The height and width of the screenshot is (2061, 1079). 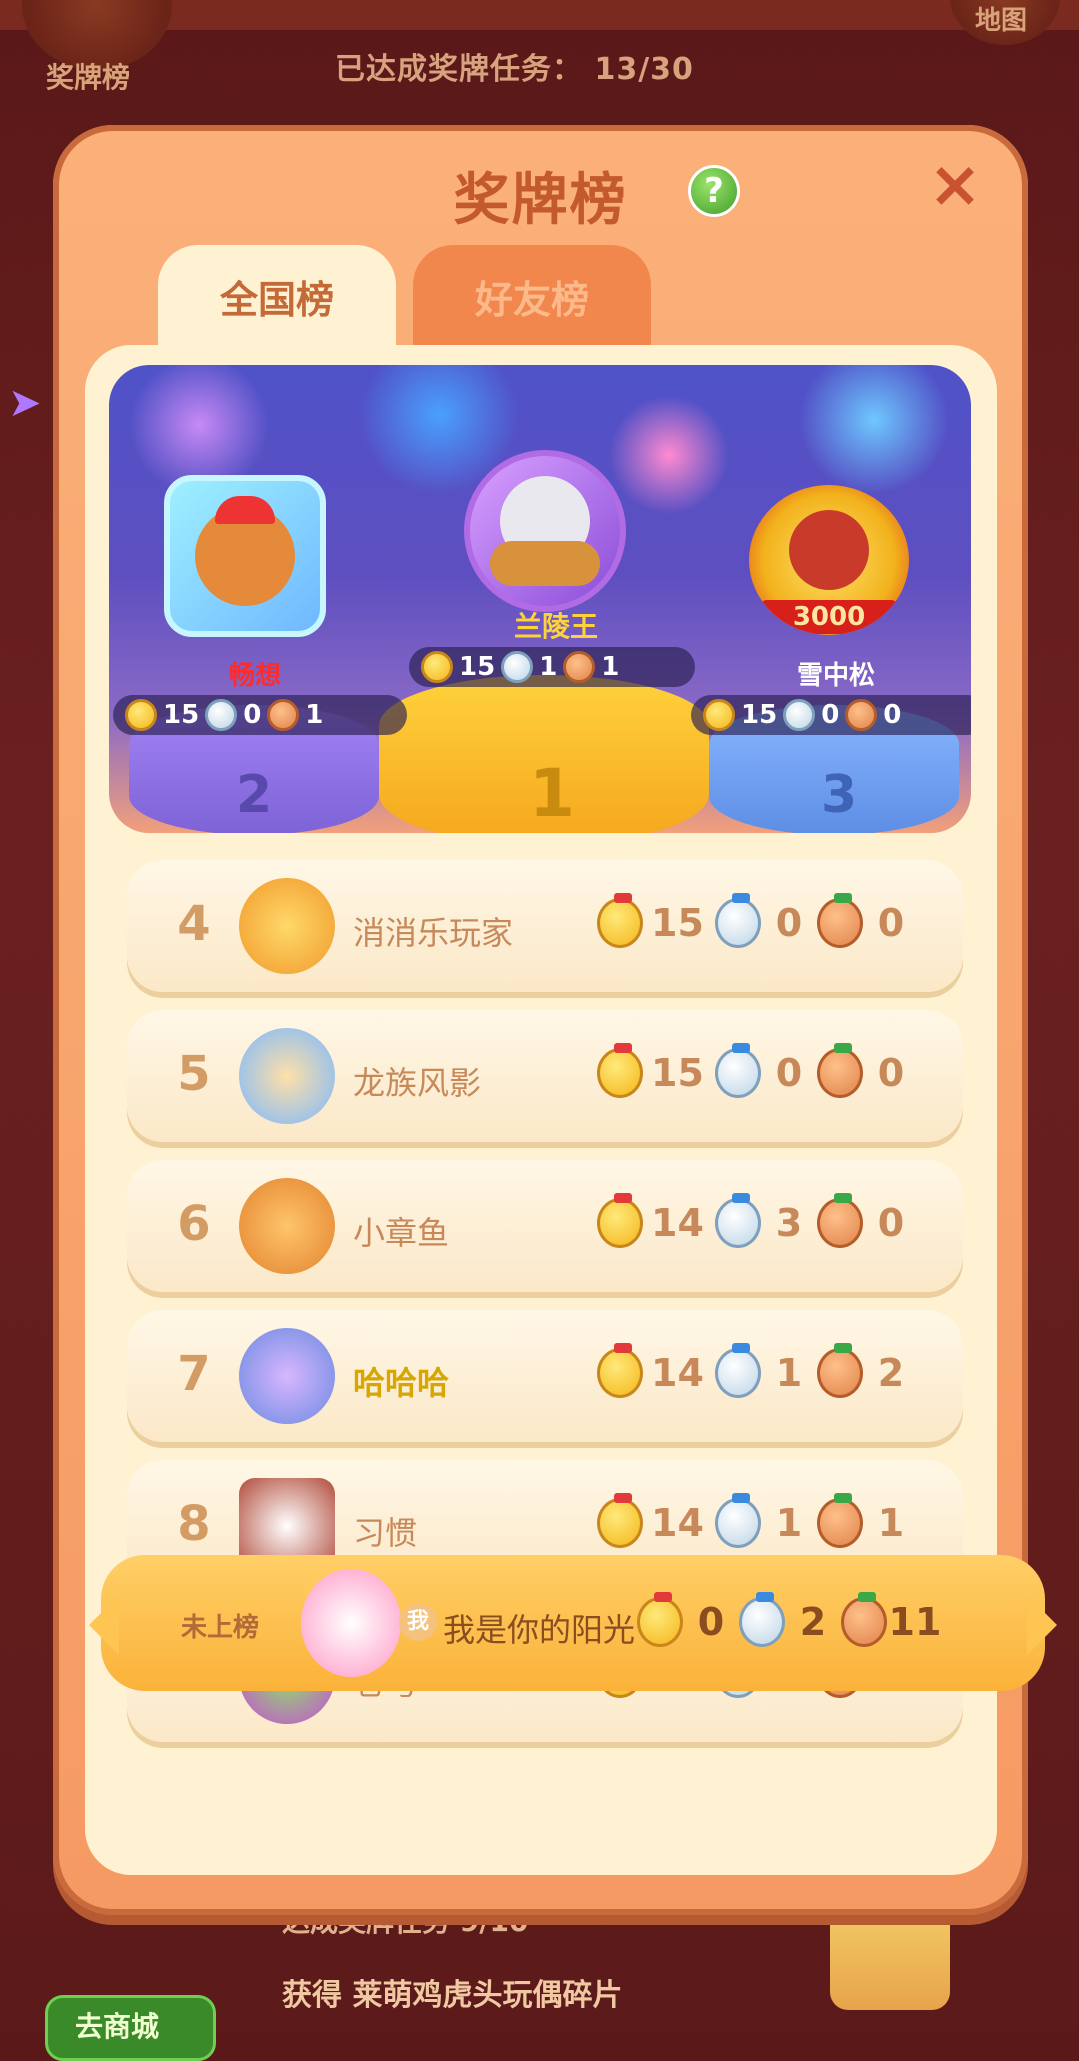 I want to click on me-badge: 我, so click(x=418, y=1622).